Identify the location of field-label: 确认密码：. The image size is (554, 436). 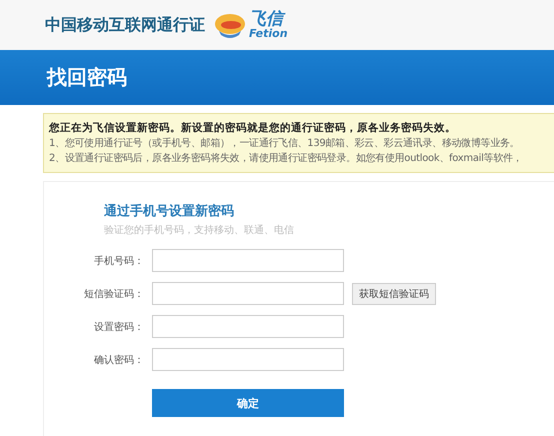
(118, 360).